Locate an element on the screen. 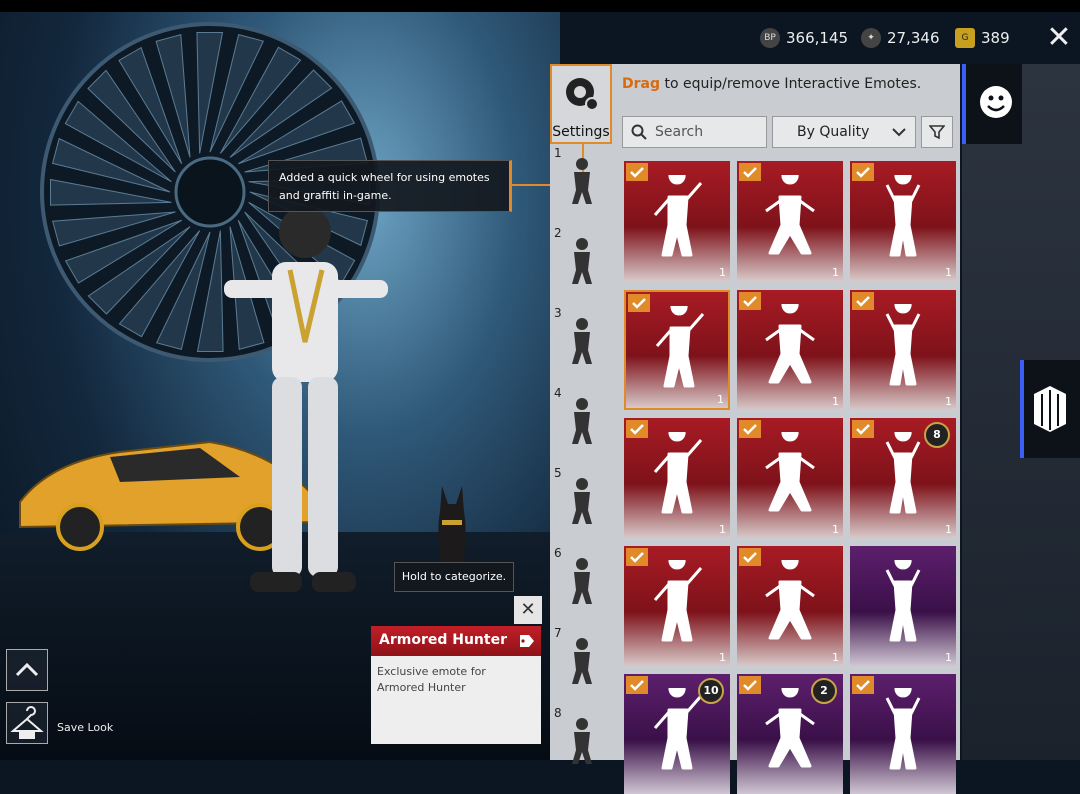 The width and height of the screenshot is (1080, 794). player-character-decoration is located at coordinates (306, 399).